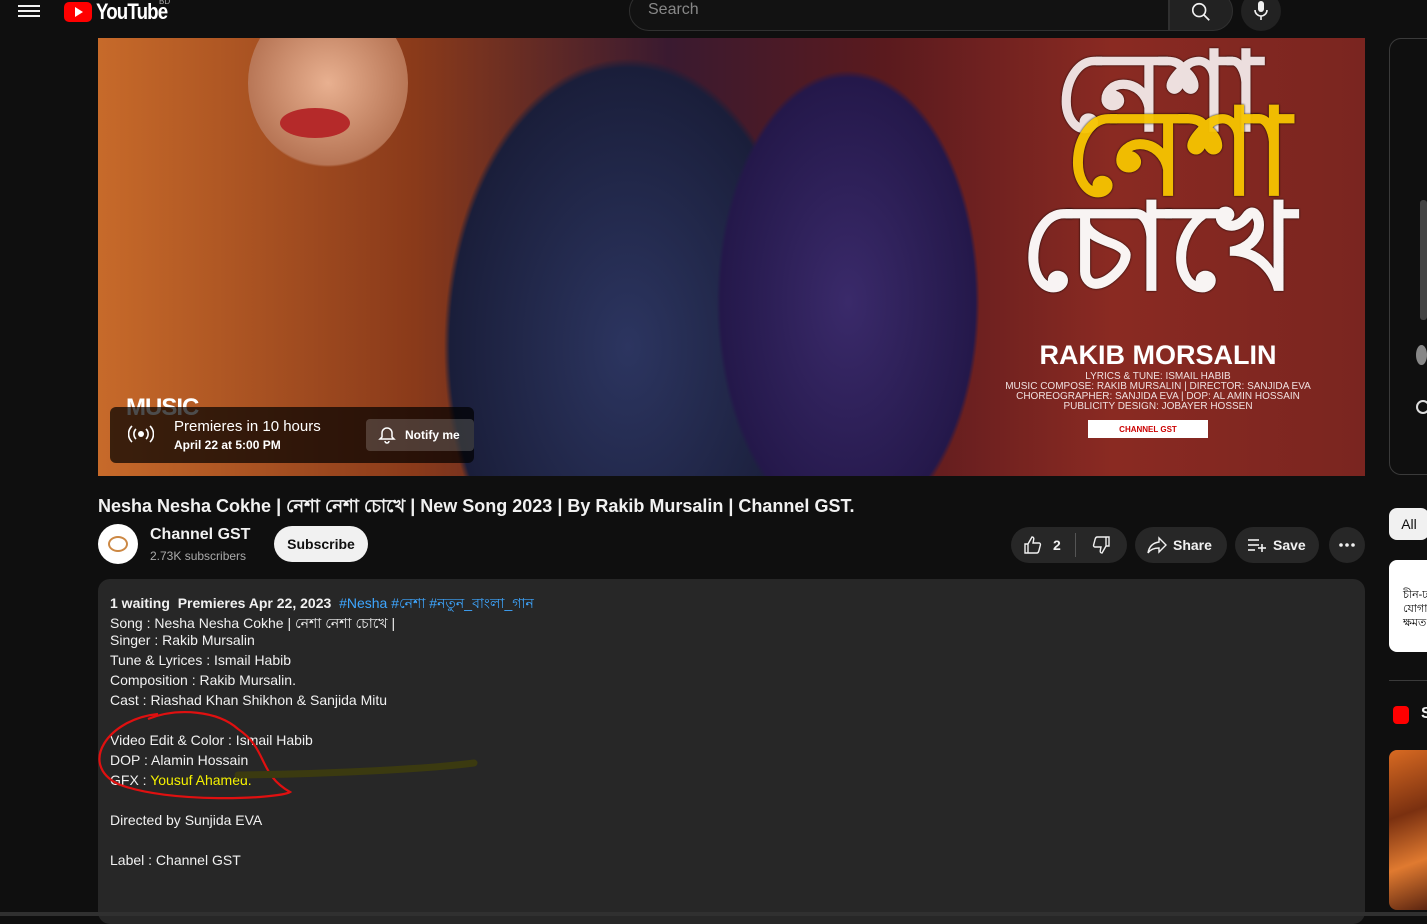 This screenshot has height=924, width=1427. What do you see at coordinates (315, 123) in the screenshot?
I see `thumbnail-lips` at bounding box center [315, 123].